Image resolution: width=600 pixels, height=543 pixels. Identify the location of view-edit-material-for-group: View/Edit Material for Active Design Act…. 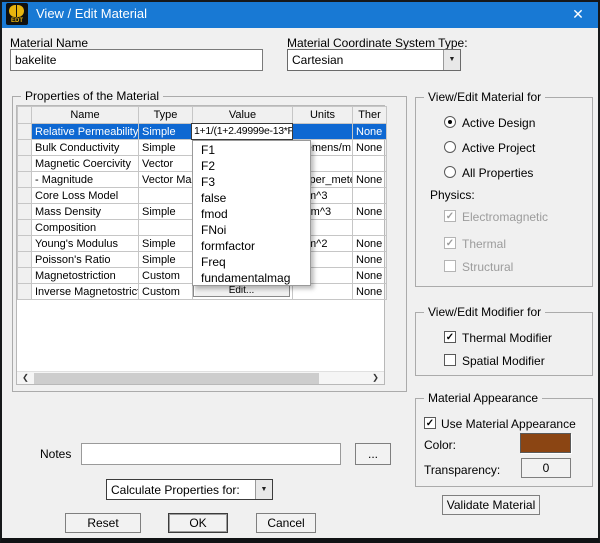
(504, 188).